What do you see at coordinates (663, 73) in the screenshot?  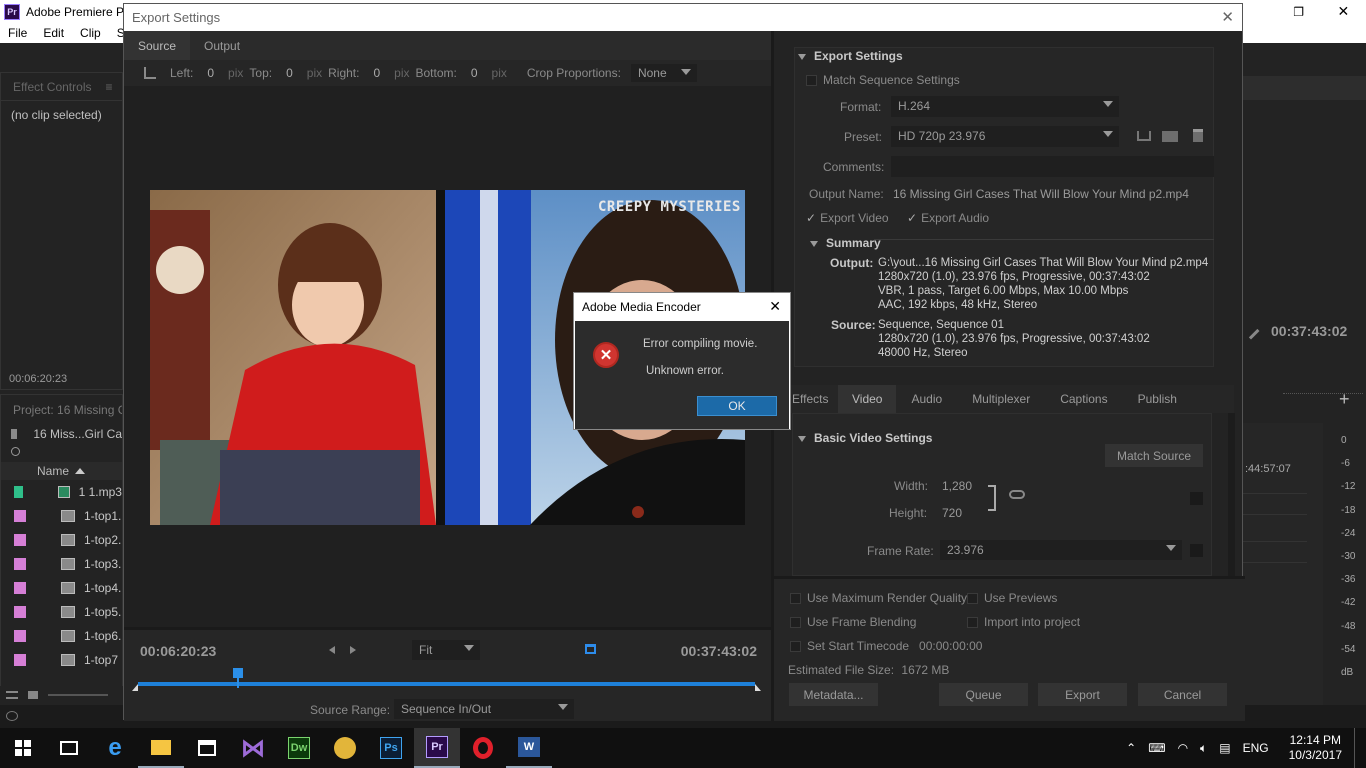 I see `crop-proportions-dropdown: None` at bounding box center [663, 73].